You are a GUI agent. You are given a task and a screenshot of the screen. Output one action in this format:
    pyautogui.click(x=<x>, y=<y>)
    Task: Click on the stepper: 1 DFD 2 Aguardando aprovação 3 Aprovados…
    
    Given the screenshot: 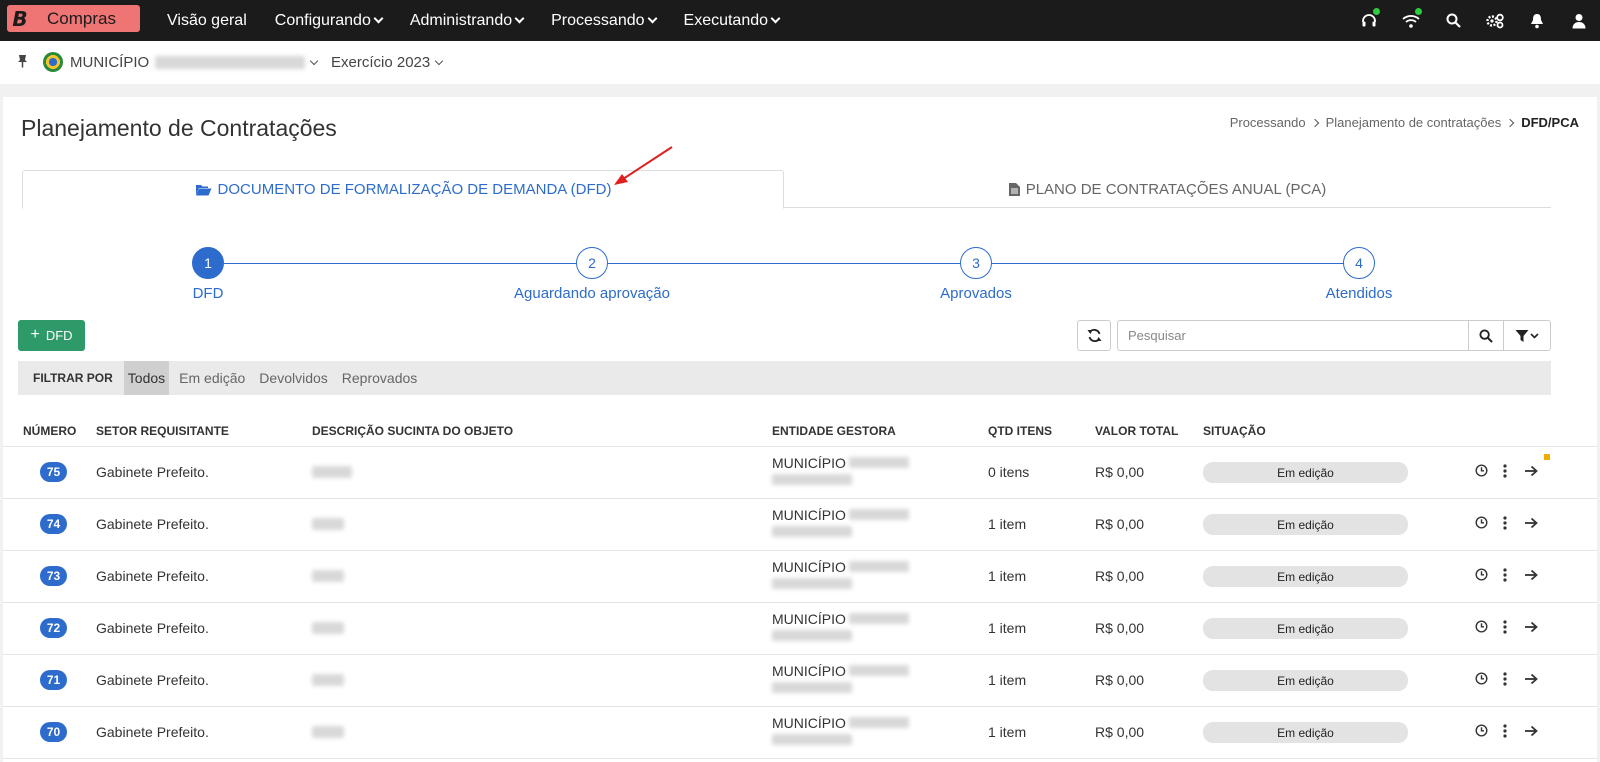 What is the action you would take?
    pyautogui.click(x=800, y=277)
    